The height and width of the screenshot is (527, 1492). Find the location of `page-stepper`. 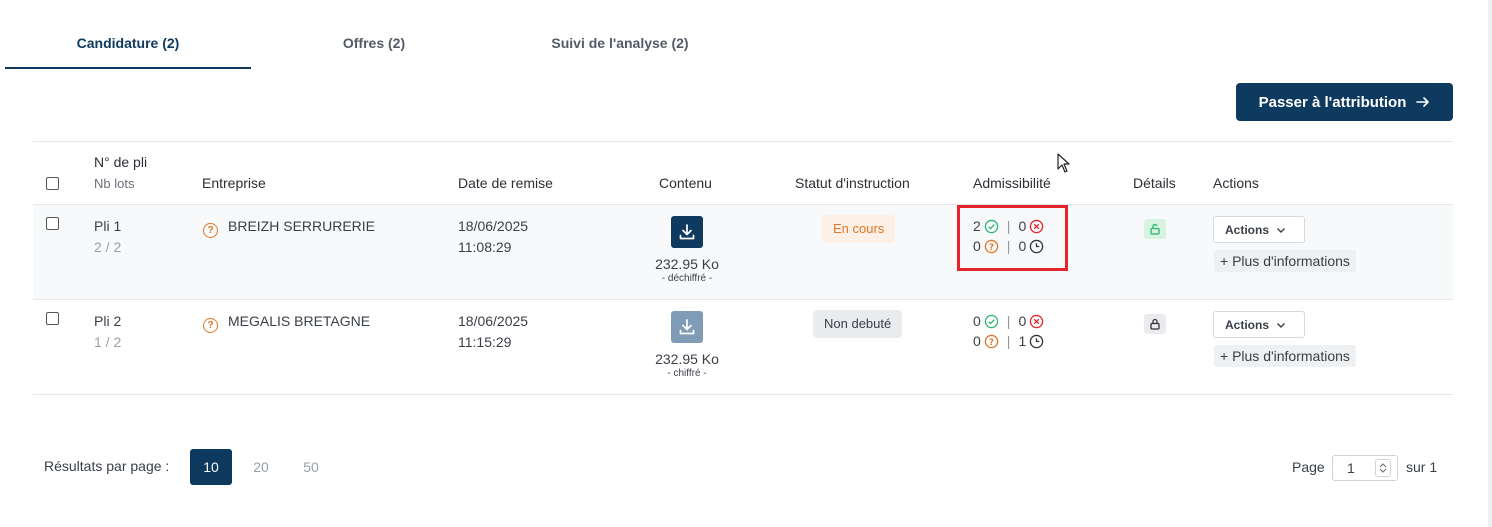

page-stepper is located at coordinates (1383, 468).